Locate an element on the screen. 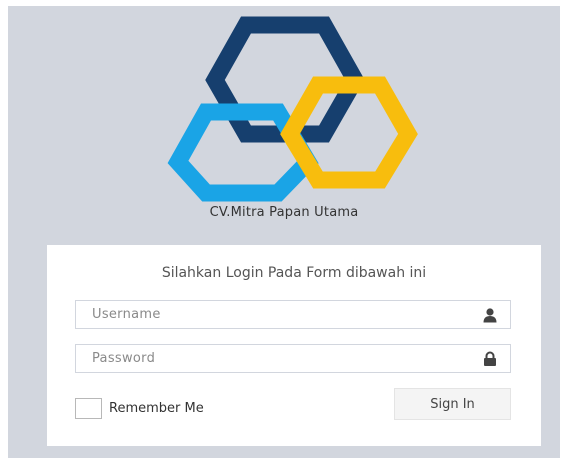  username-input is located at coordinates (274, 314).